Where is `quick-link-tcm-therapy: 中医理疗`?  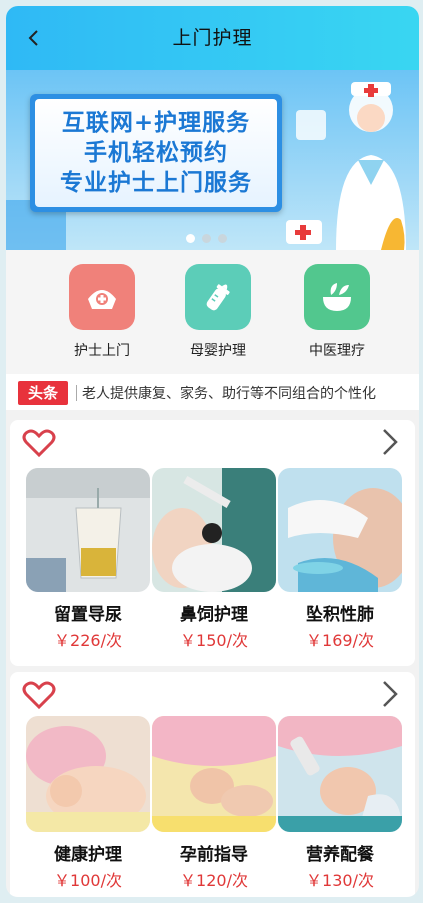 quick-link-tcm-therapy: 中医理疗 is located at coordinates (337, 312).